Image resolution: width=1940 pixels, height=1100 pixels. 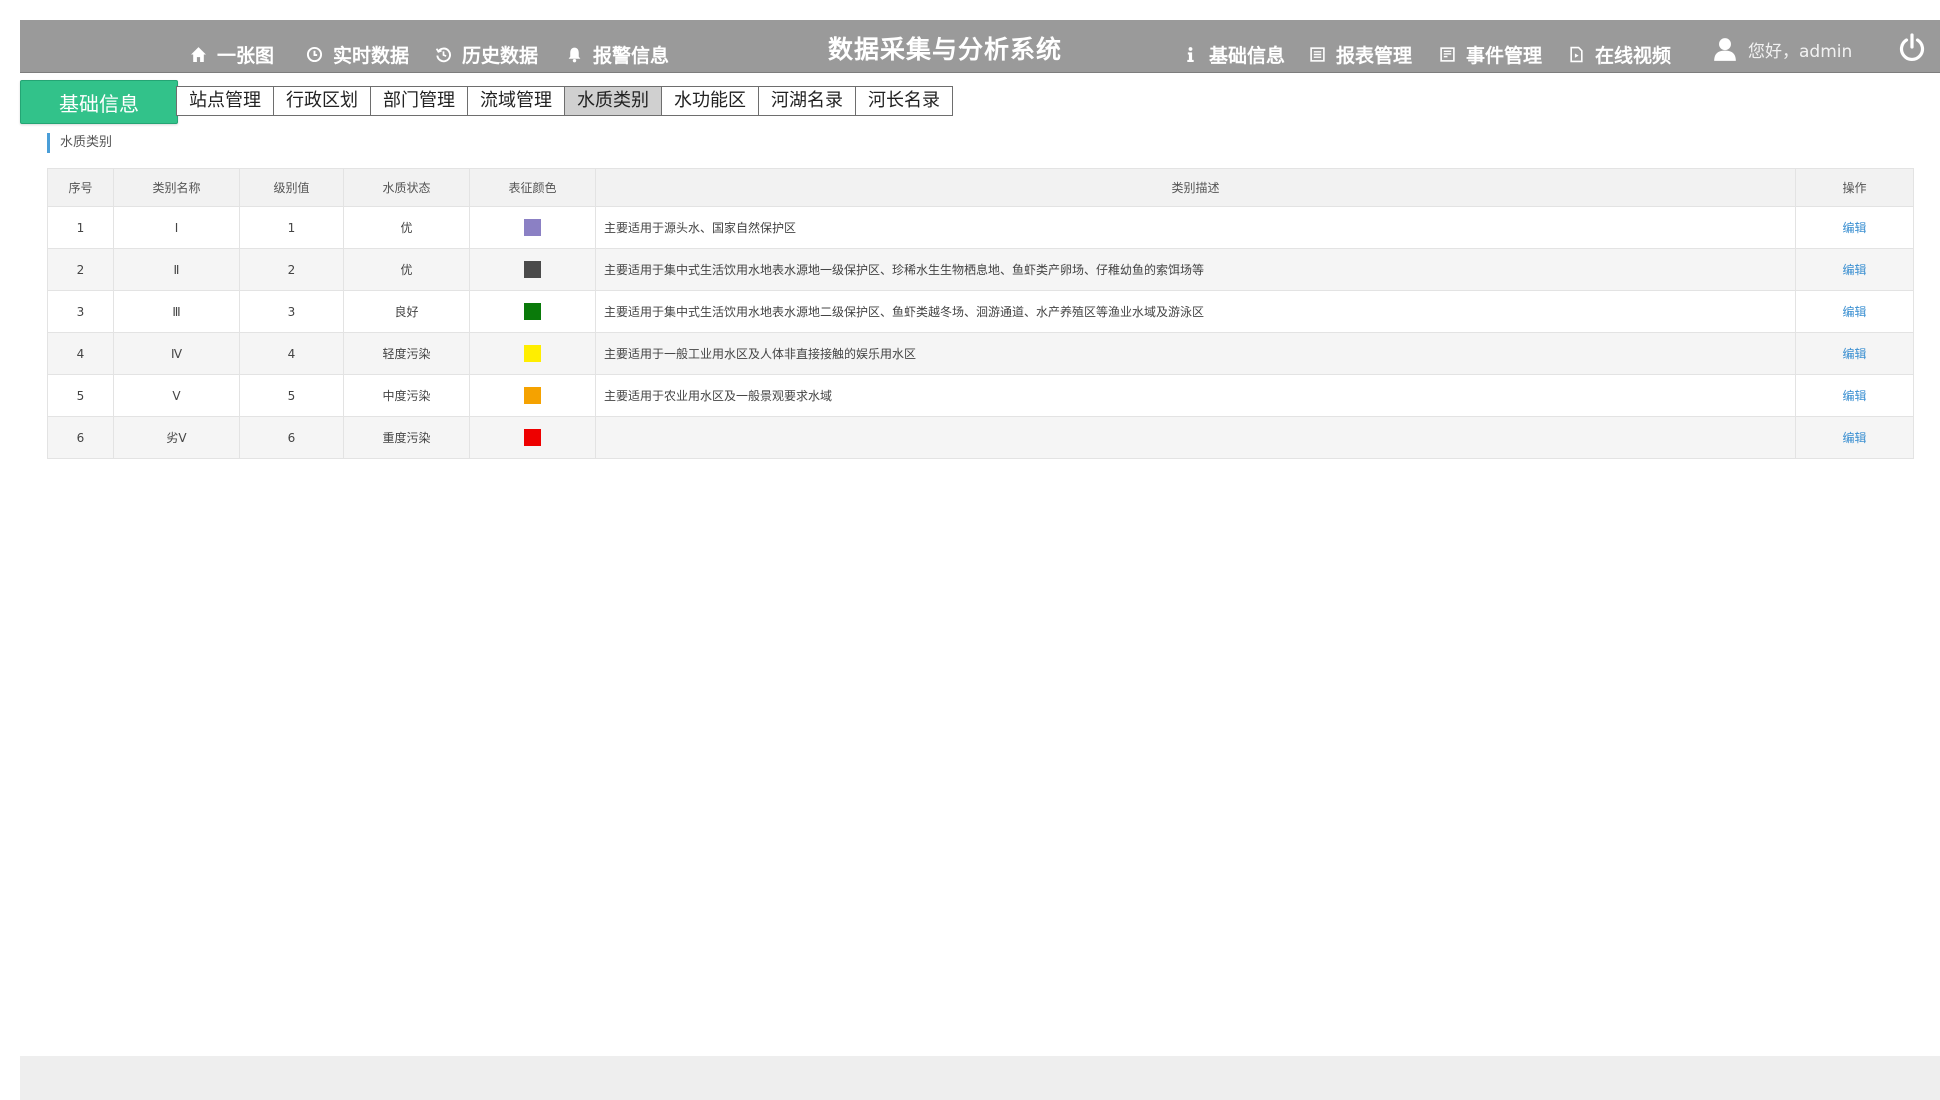 I want to click on user-menu: 您好，admin, so click(x=1782, y=49).